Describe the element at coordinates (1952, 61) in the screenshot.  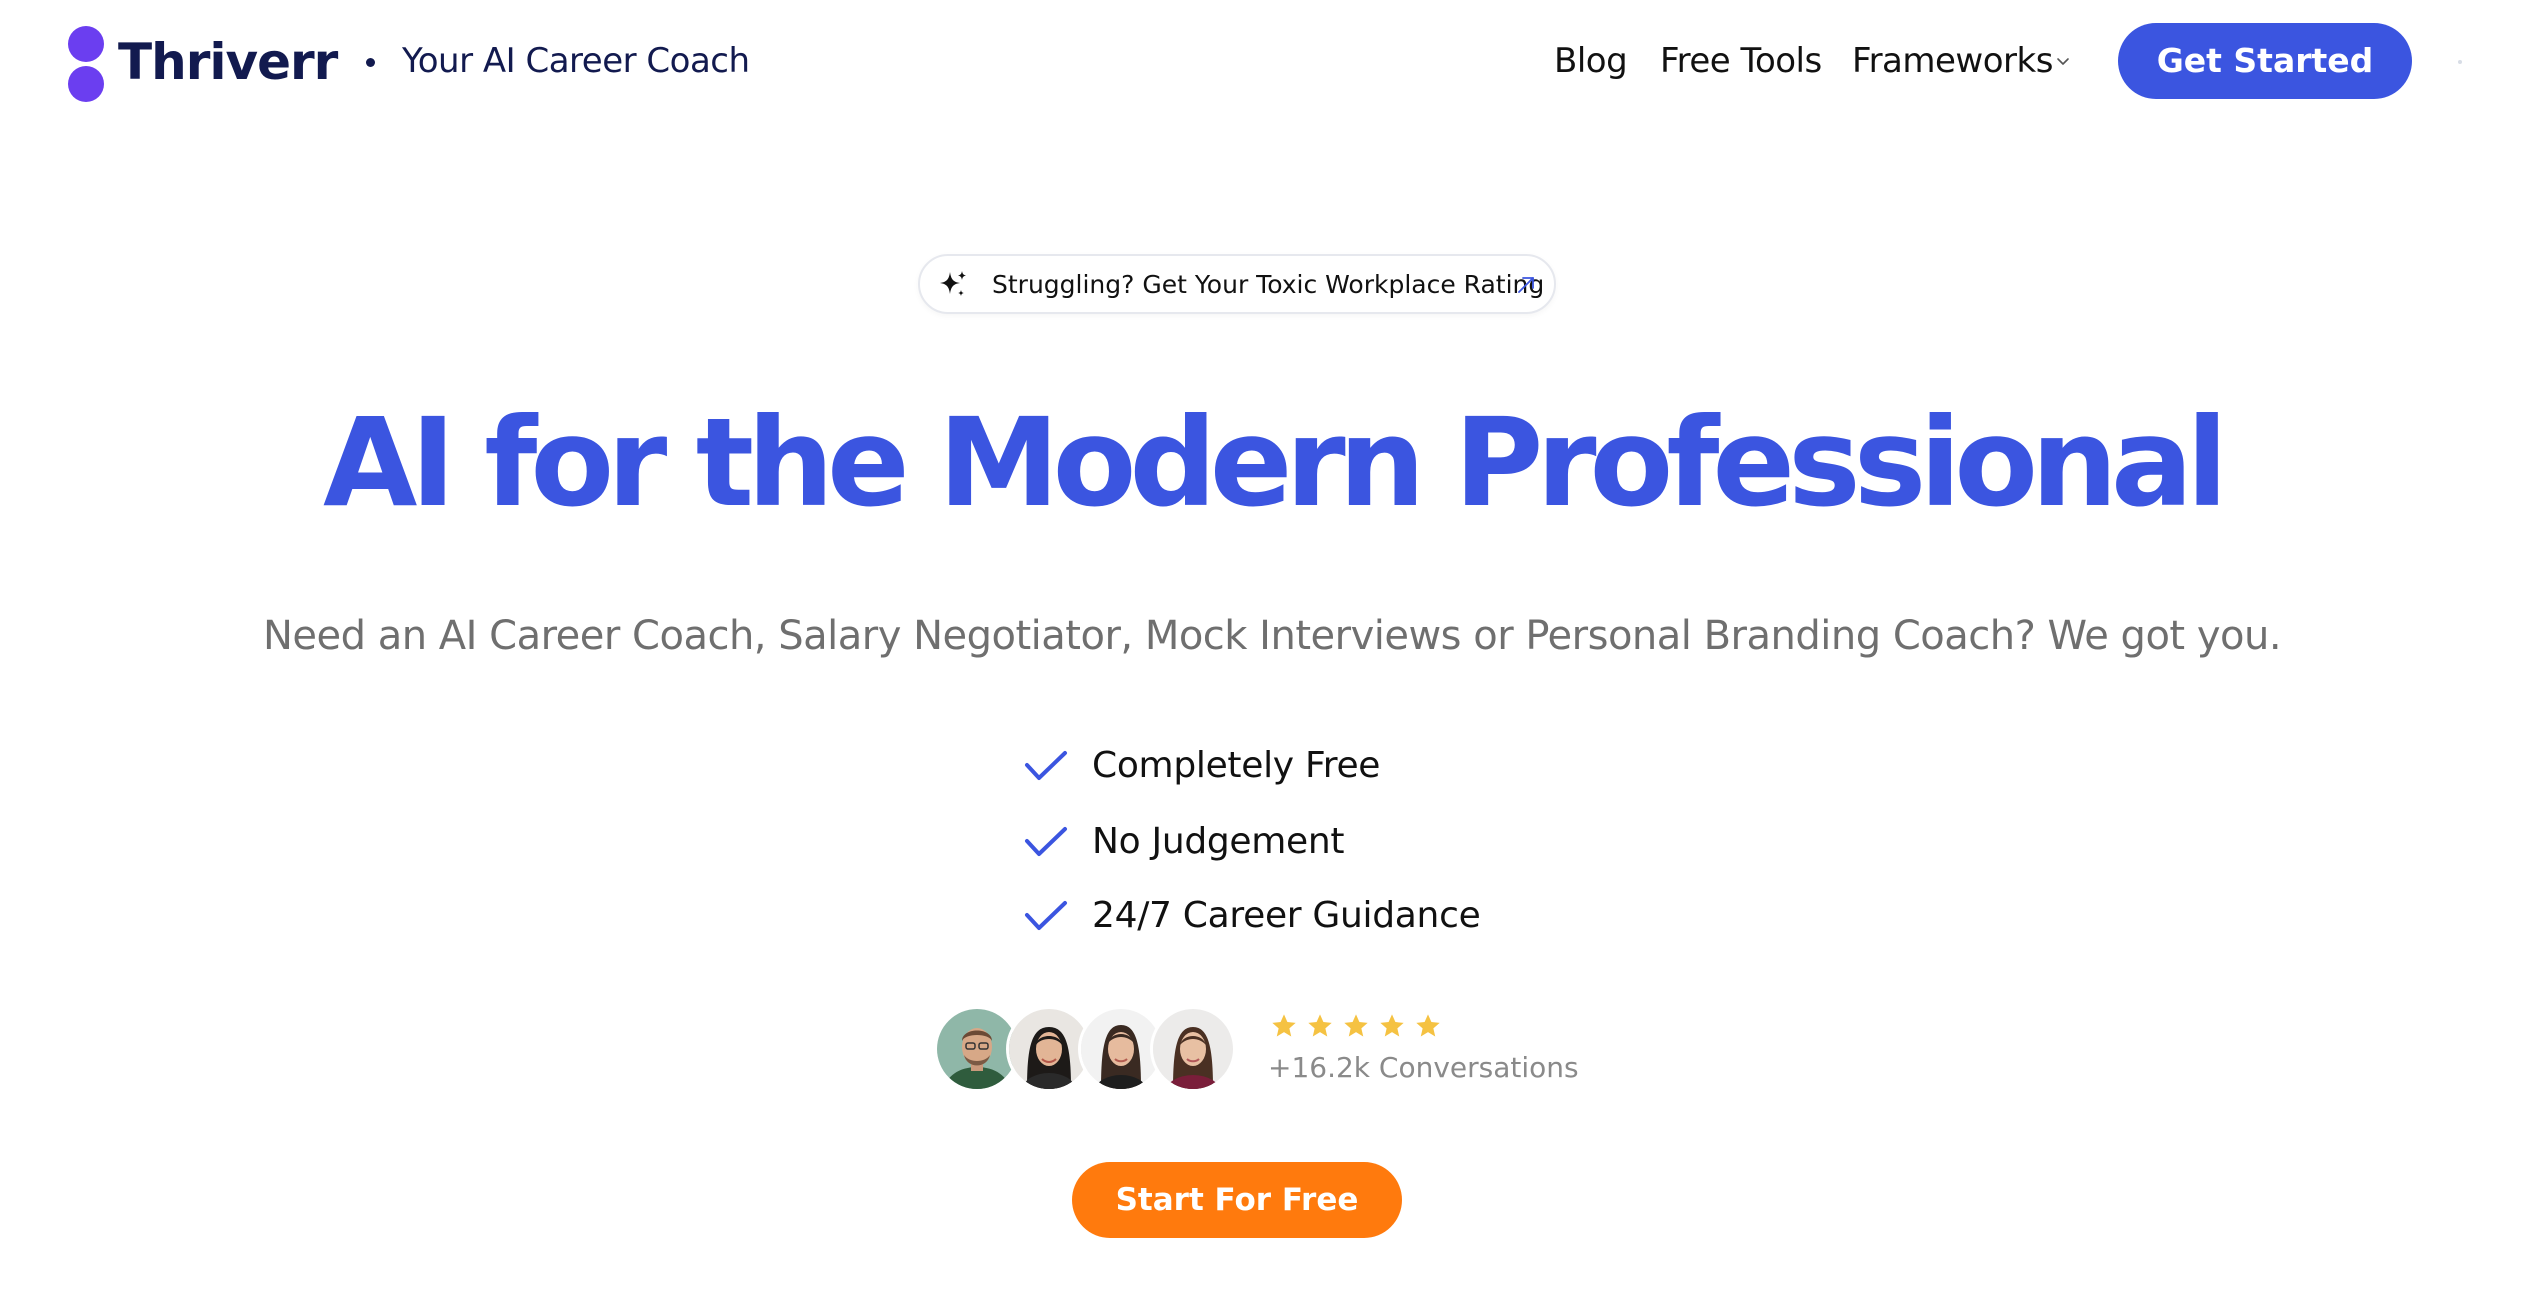
I see `nav-link-frameworks: Frameworks` at that location.